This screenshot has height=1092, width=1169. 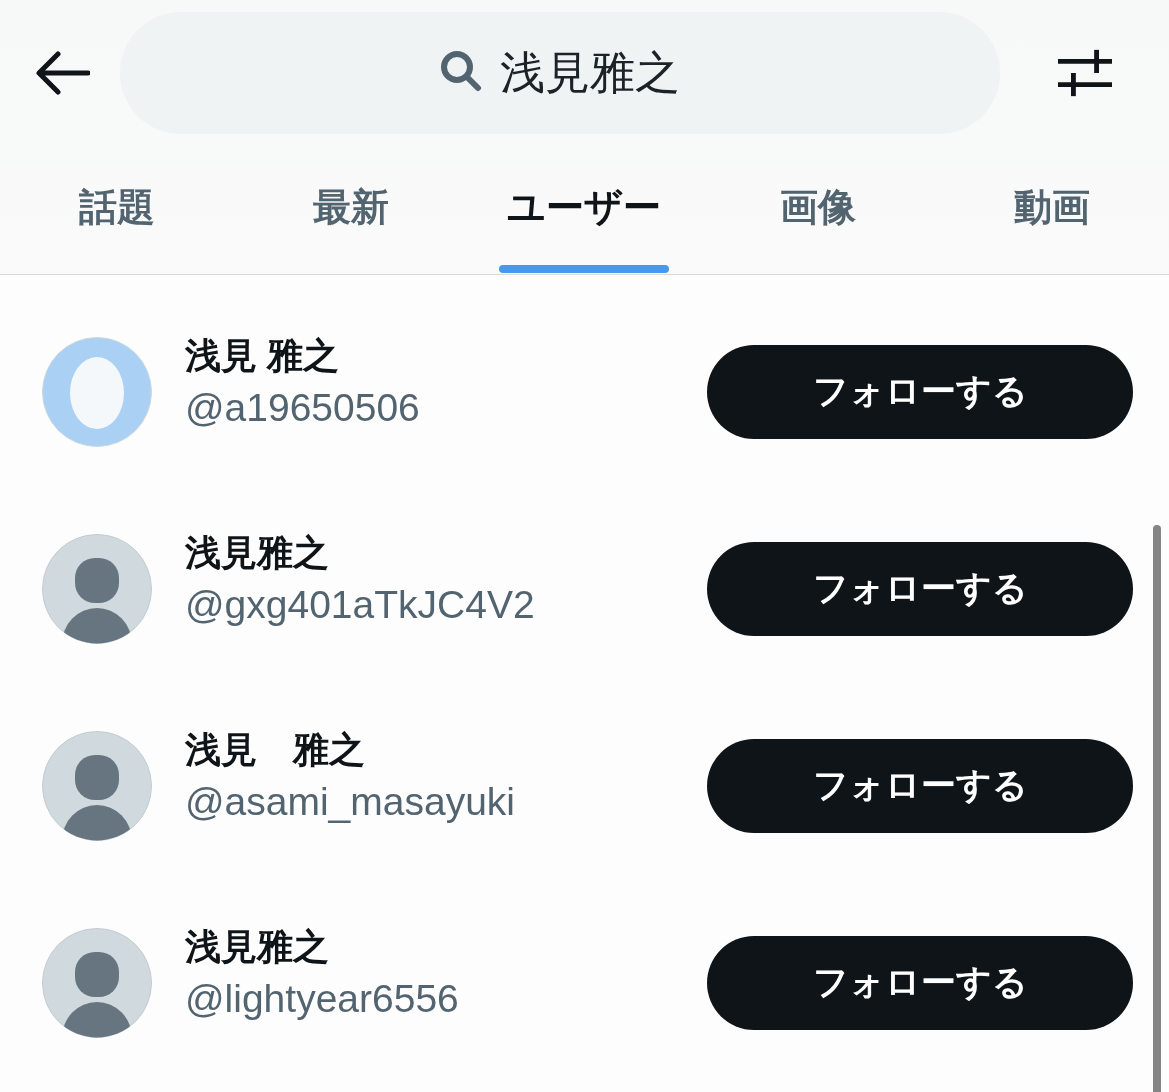 What do you see at coordinates (302, 407) in the screenshot?
I see `user-handle: @a19650506` at bounding box center [302, 407].